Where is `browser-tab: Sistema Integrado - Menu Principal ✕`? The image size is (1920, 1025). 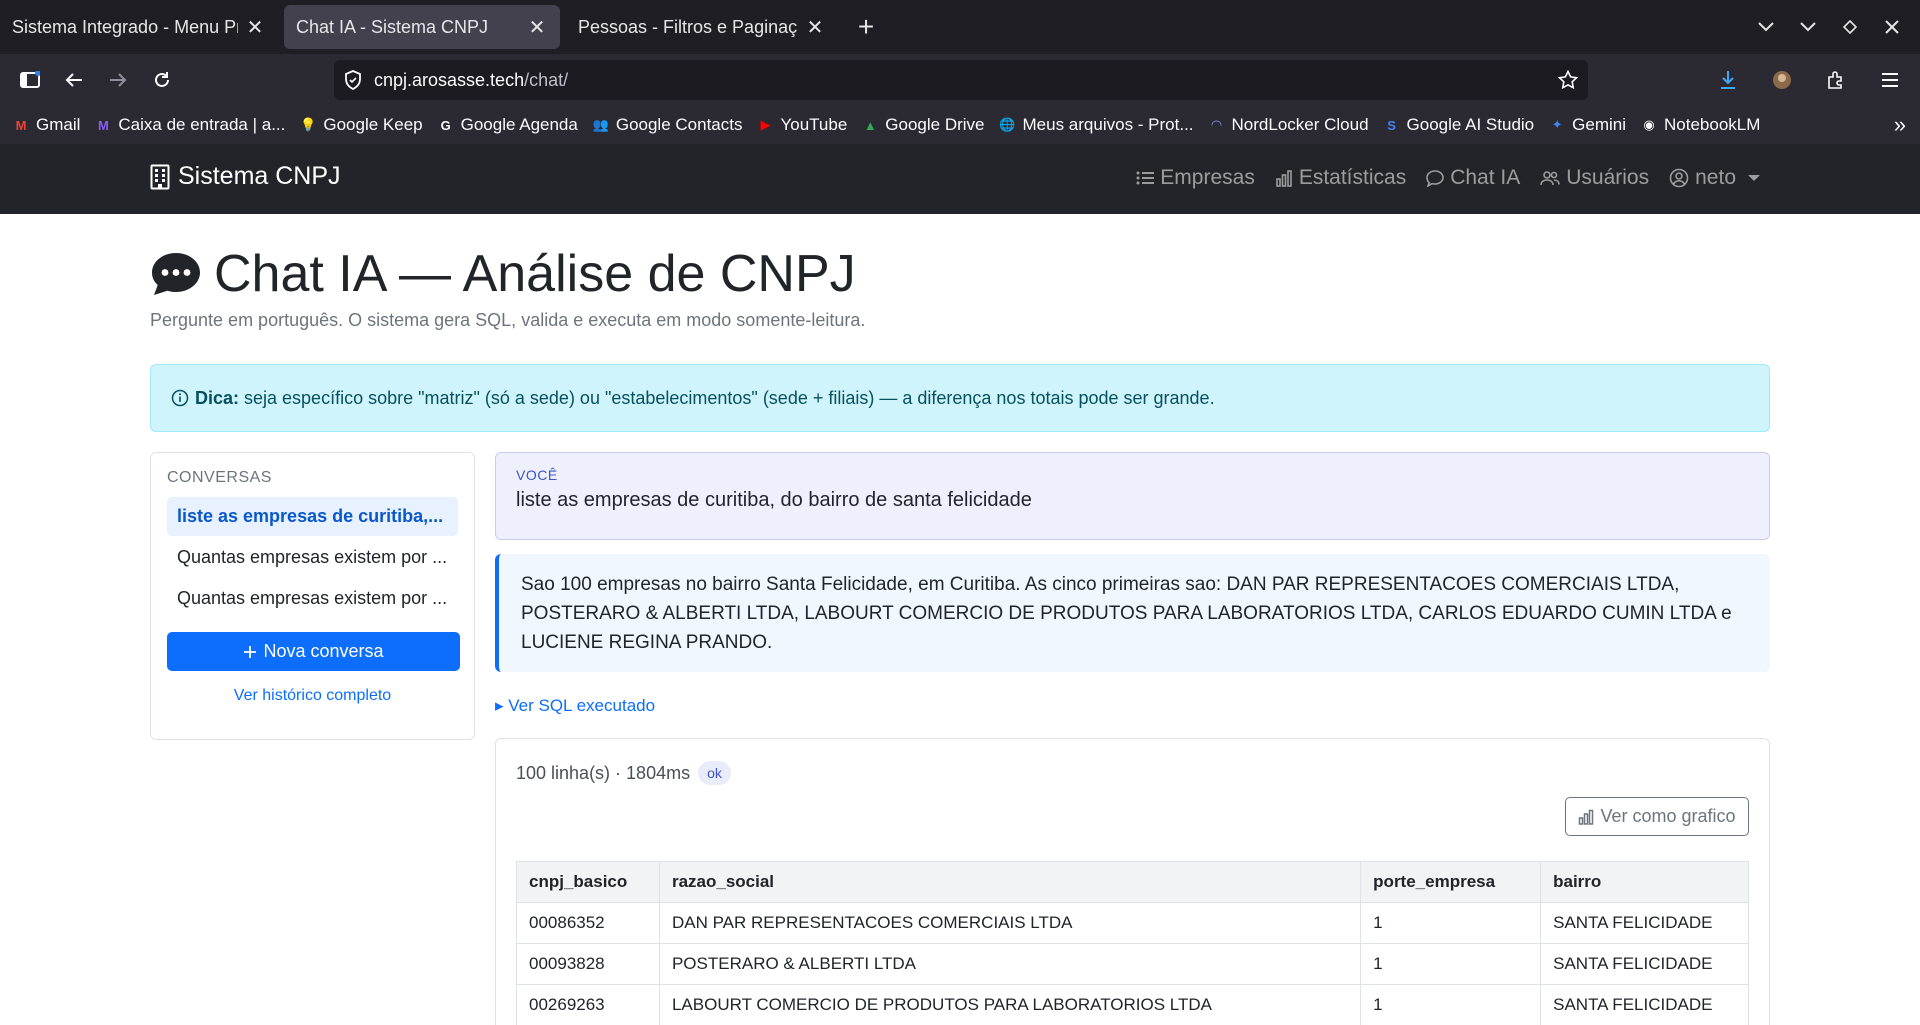 browser-tab: Sistema Integrado - Menu Principal ✕ is located at coordinates (139, 27).